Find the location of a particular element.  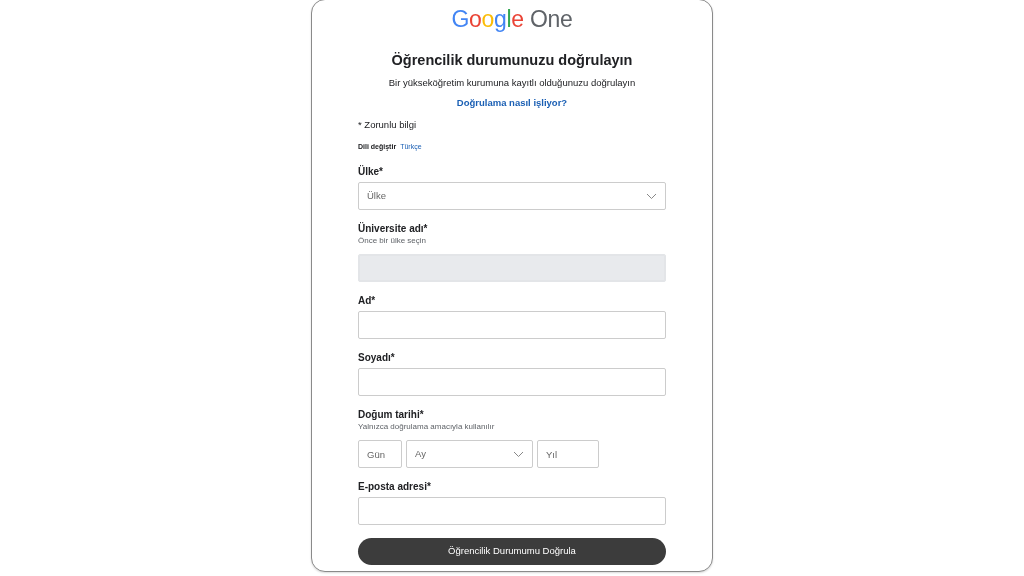

submit-button: Öğrencilik Durumumu Doğrula is located at coordinates (512, 551).